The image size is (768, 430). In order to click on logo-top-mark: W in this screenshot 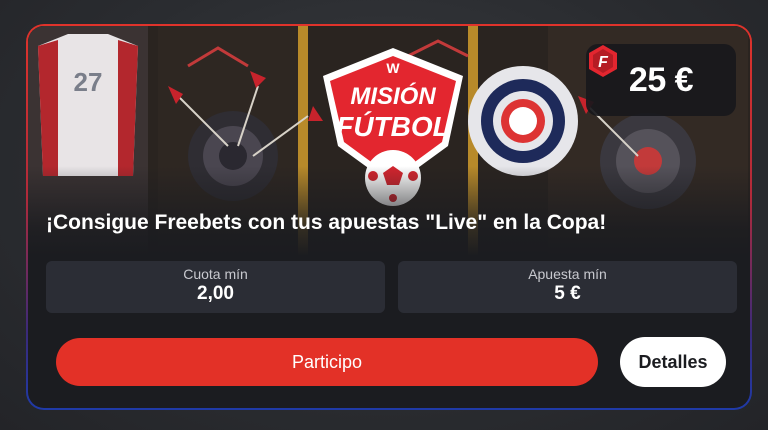, I will do `click(393, 68)`.